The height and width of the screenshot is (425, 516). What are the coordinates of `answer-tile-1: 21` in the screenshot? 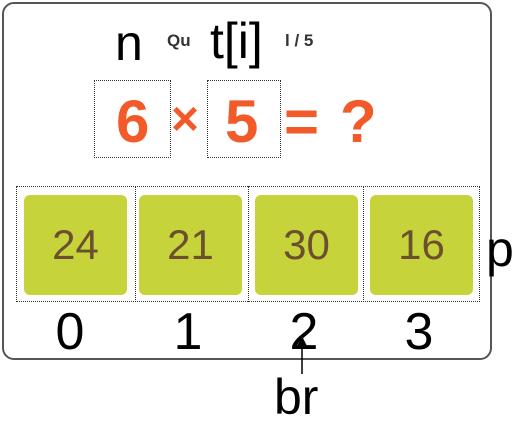 It's located at (190, 245).